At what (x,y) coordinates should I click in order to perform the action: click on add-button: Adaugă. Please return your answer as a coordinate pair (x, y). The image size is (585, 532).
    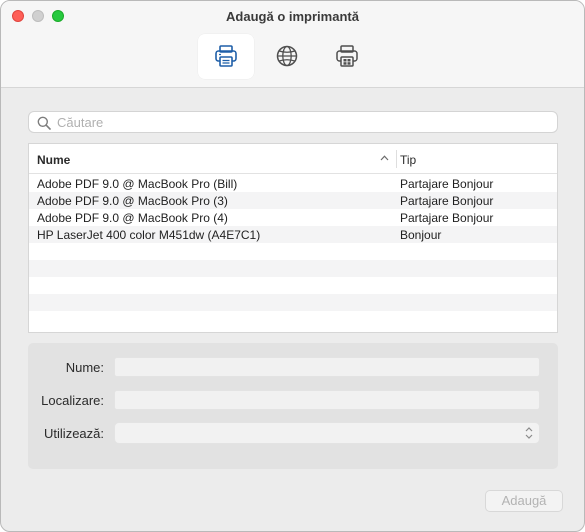
    Looking at the image, I should click on (524, 501).